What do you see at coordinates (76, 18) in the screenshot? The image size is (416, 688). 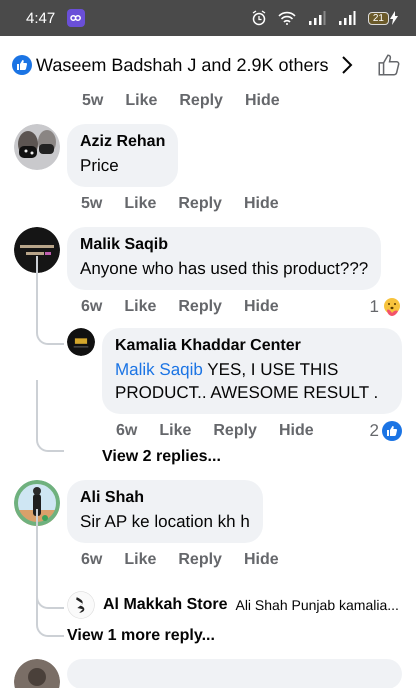 I see `app-icon` at bounding box center [76, 18].